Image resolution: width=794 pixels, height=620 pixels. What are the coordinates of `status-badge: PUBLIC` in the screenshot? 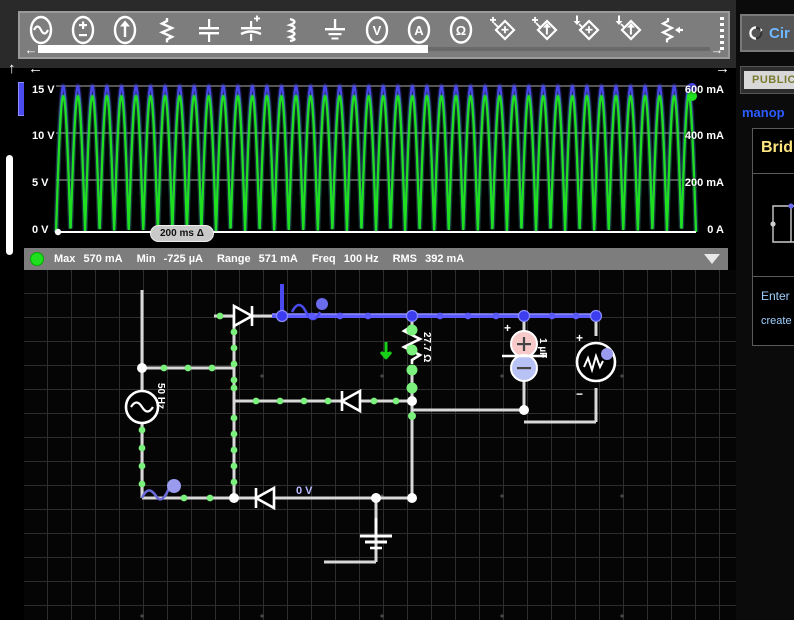 It's located at (769, 80).